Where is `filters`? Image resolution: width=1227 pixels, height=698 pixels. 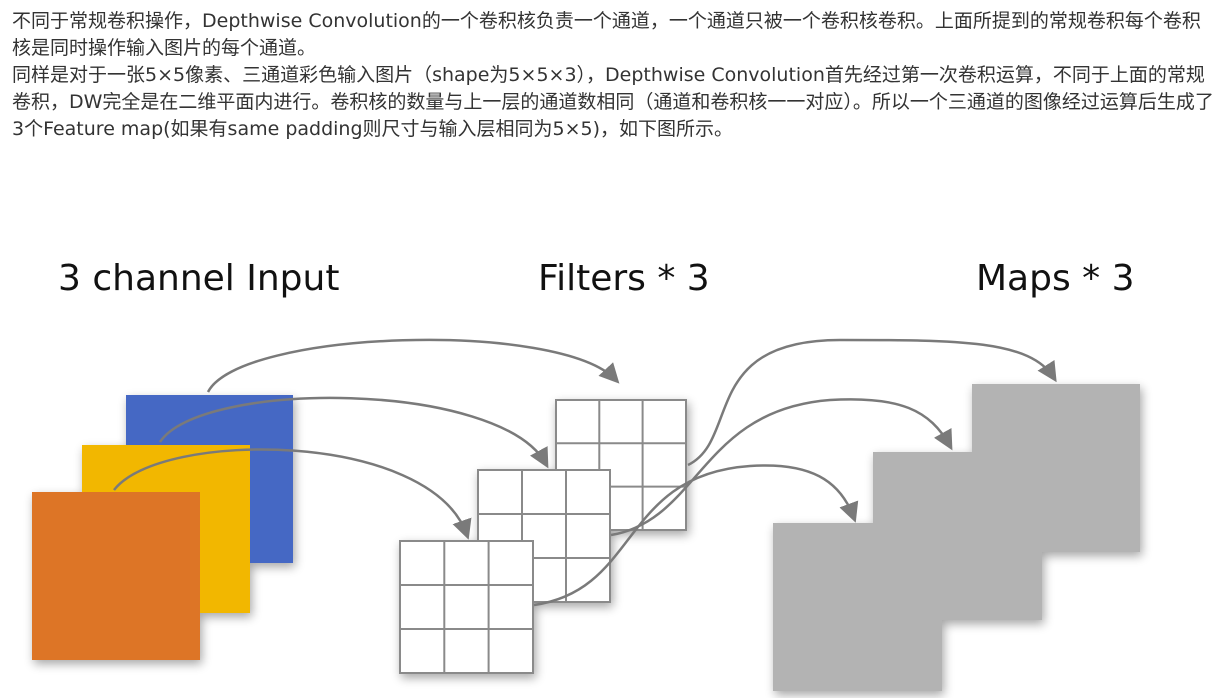 filters is located at coordinates (543, 536).